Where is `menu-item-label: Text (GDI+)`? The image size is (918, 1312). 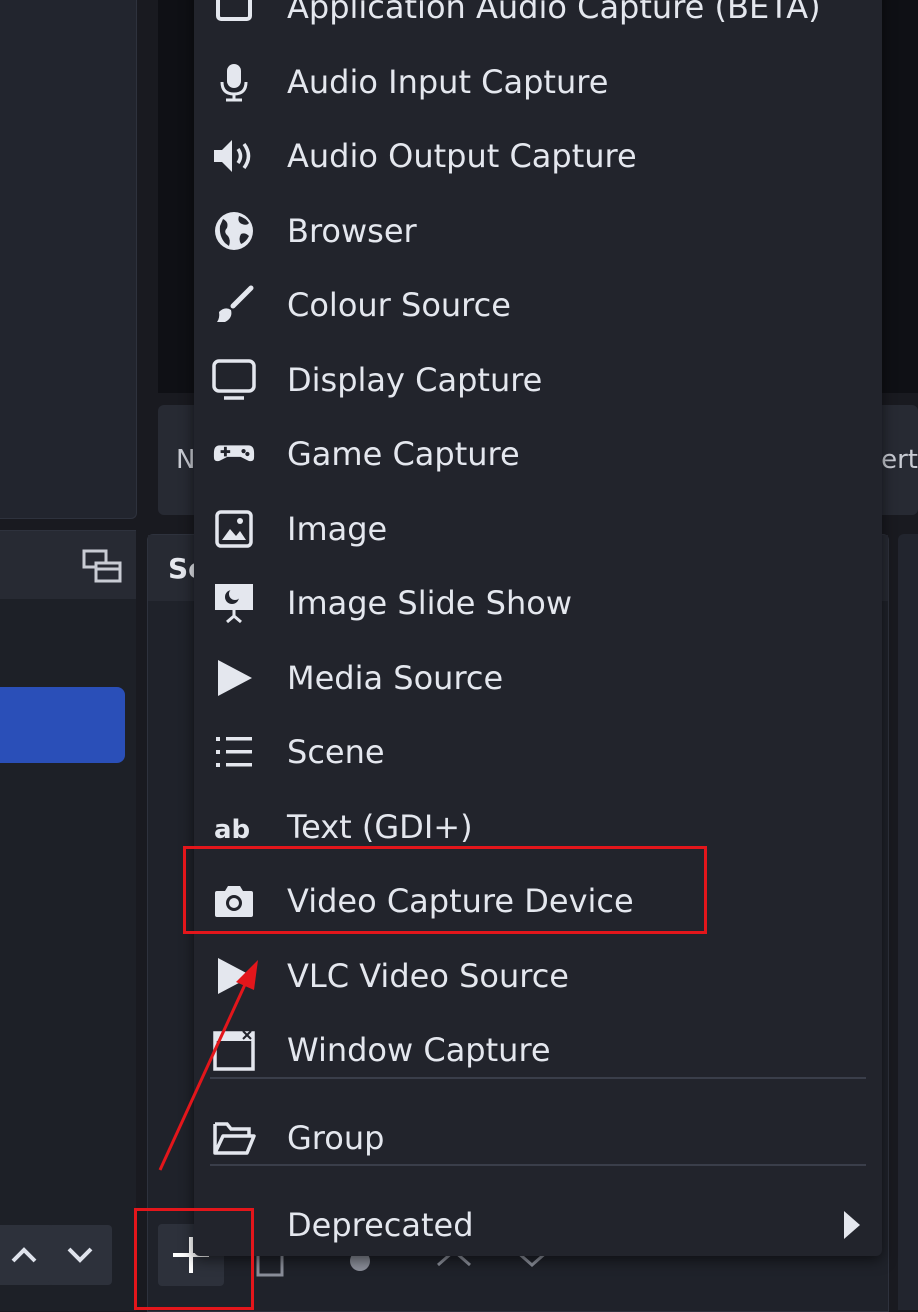
menu-item-label: Text (GDI+) is located at coordinates (380, 827).